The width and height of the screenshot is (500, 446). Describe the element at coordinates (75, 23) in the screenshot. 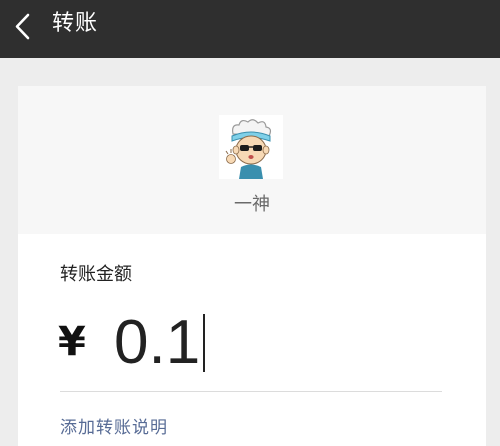

I see `page-title: 转账` at that location.